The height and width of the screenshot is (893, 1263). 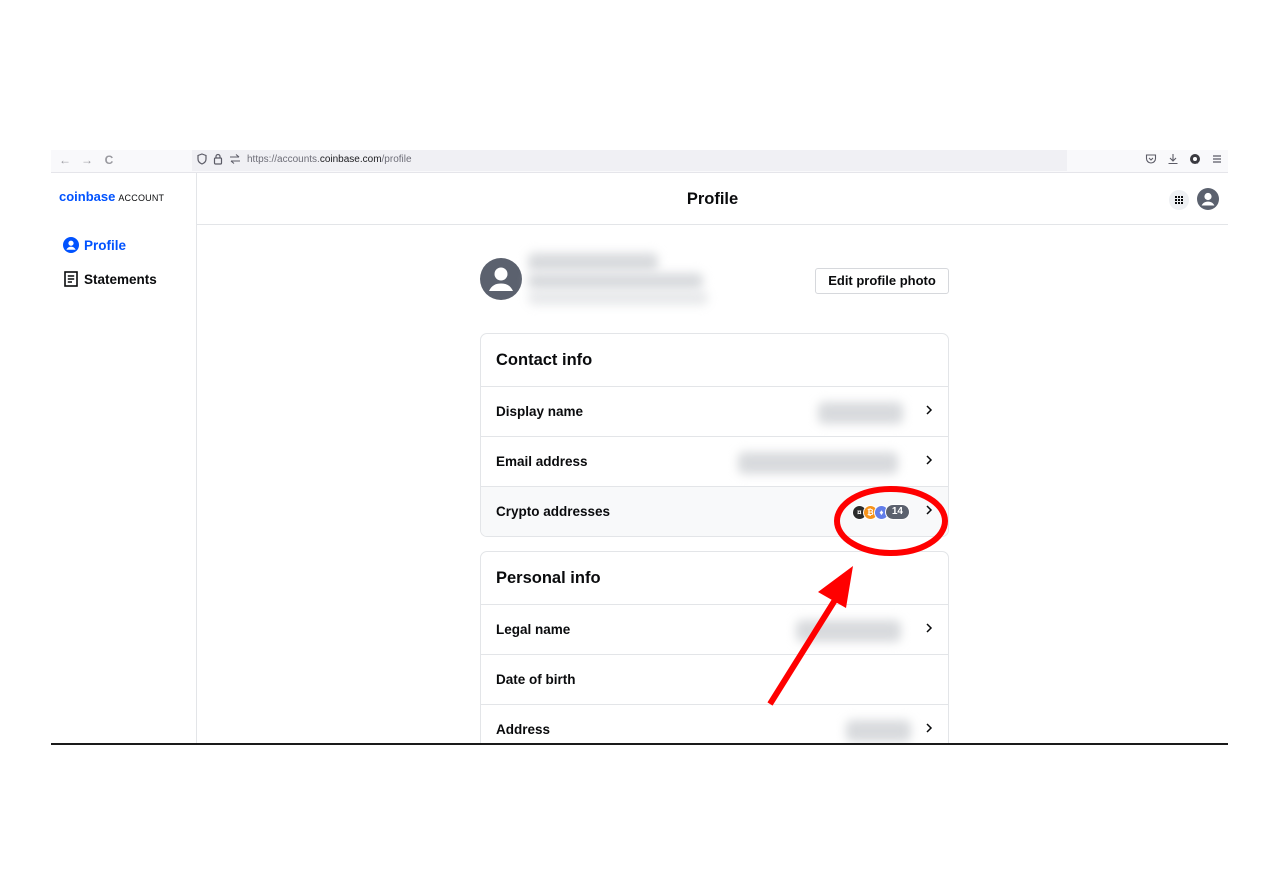 I want to click on sidebar-item-profile: Profile, so click(x=94, y=245).